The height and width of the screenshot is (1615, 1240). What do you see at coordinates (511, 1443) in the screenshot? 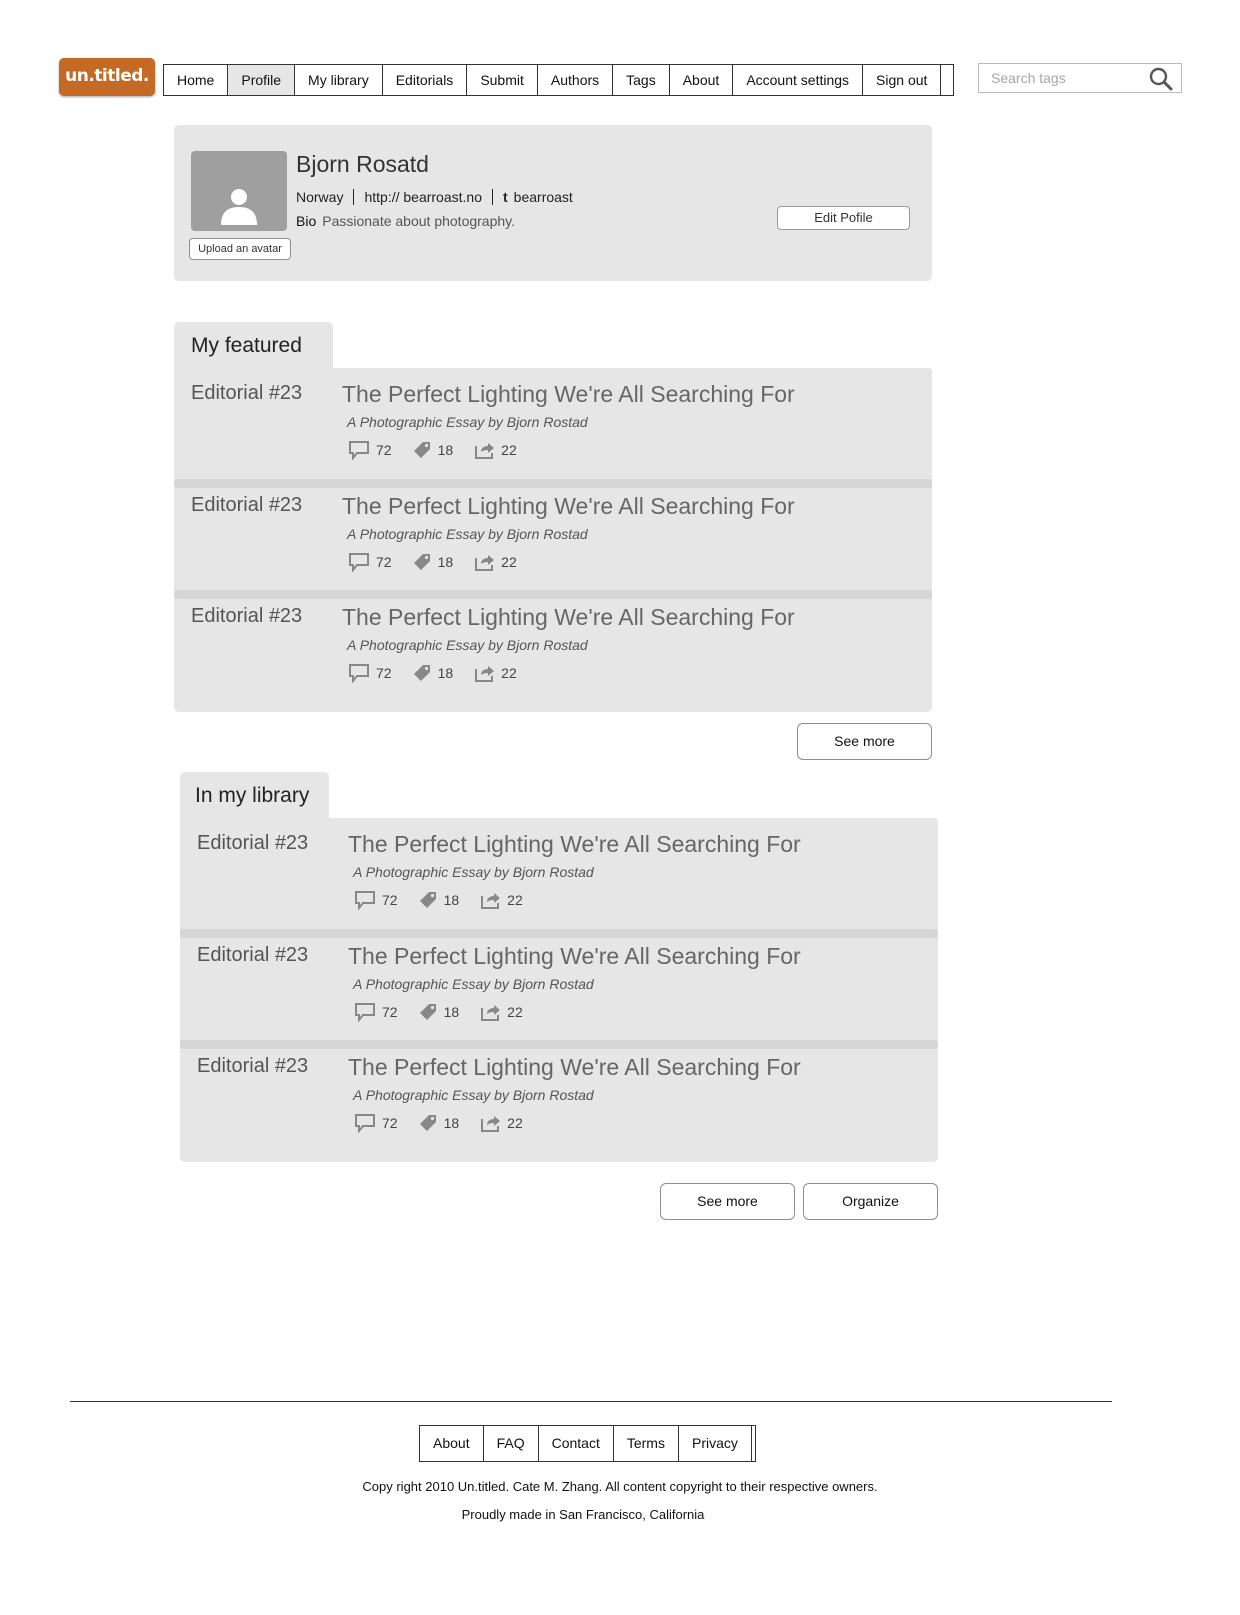
I see `footer-link-faq: FAQ` at bounding box center [511, 1443].